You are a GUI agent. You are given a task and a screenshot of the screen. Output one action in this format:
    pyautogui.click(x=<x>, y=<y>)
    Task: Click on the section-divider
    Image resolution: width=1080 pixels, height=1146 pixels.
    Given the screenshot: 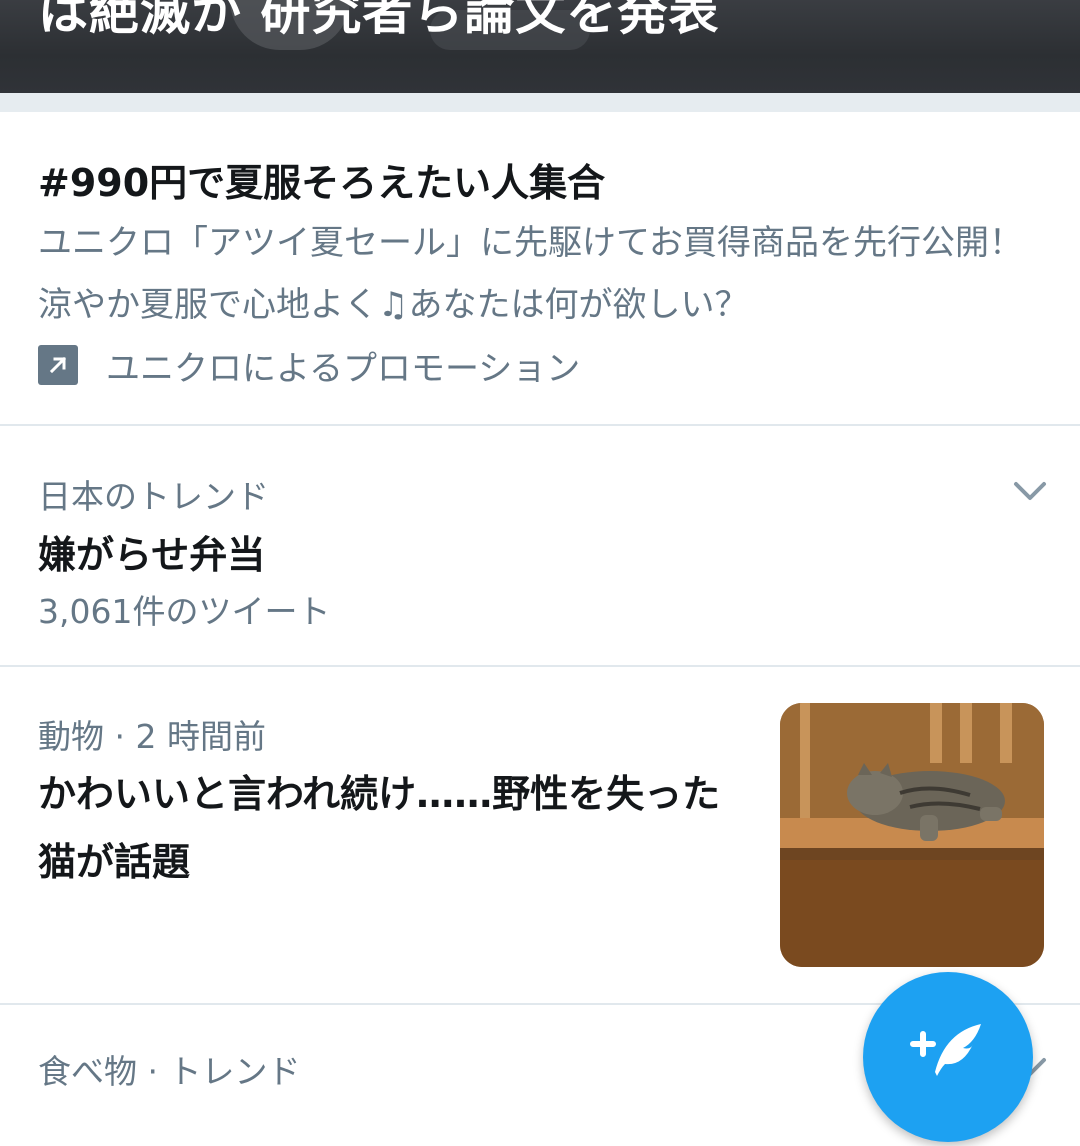 What is the action you would take?
    pyautogui.click(x=540, y=103)
    